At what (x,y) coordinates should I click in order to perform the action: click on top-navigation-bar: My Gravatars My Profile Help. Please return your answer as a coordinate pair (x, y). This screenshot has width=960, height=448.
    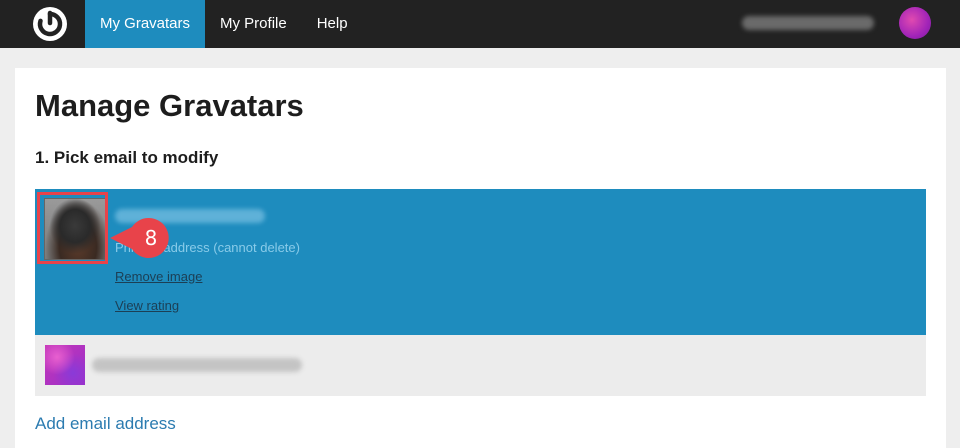
    Looking at the image, I should click on (480, 24).